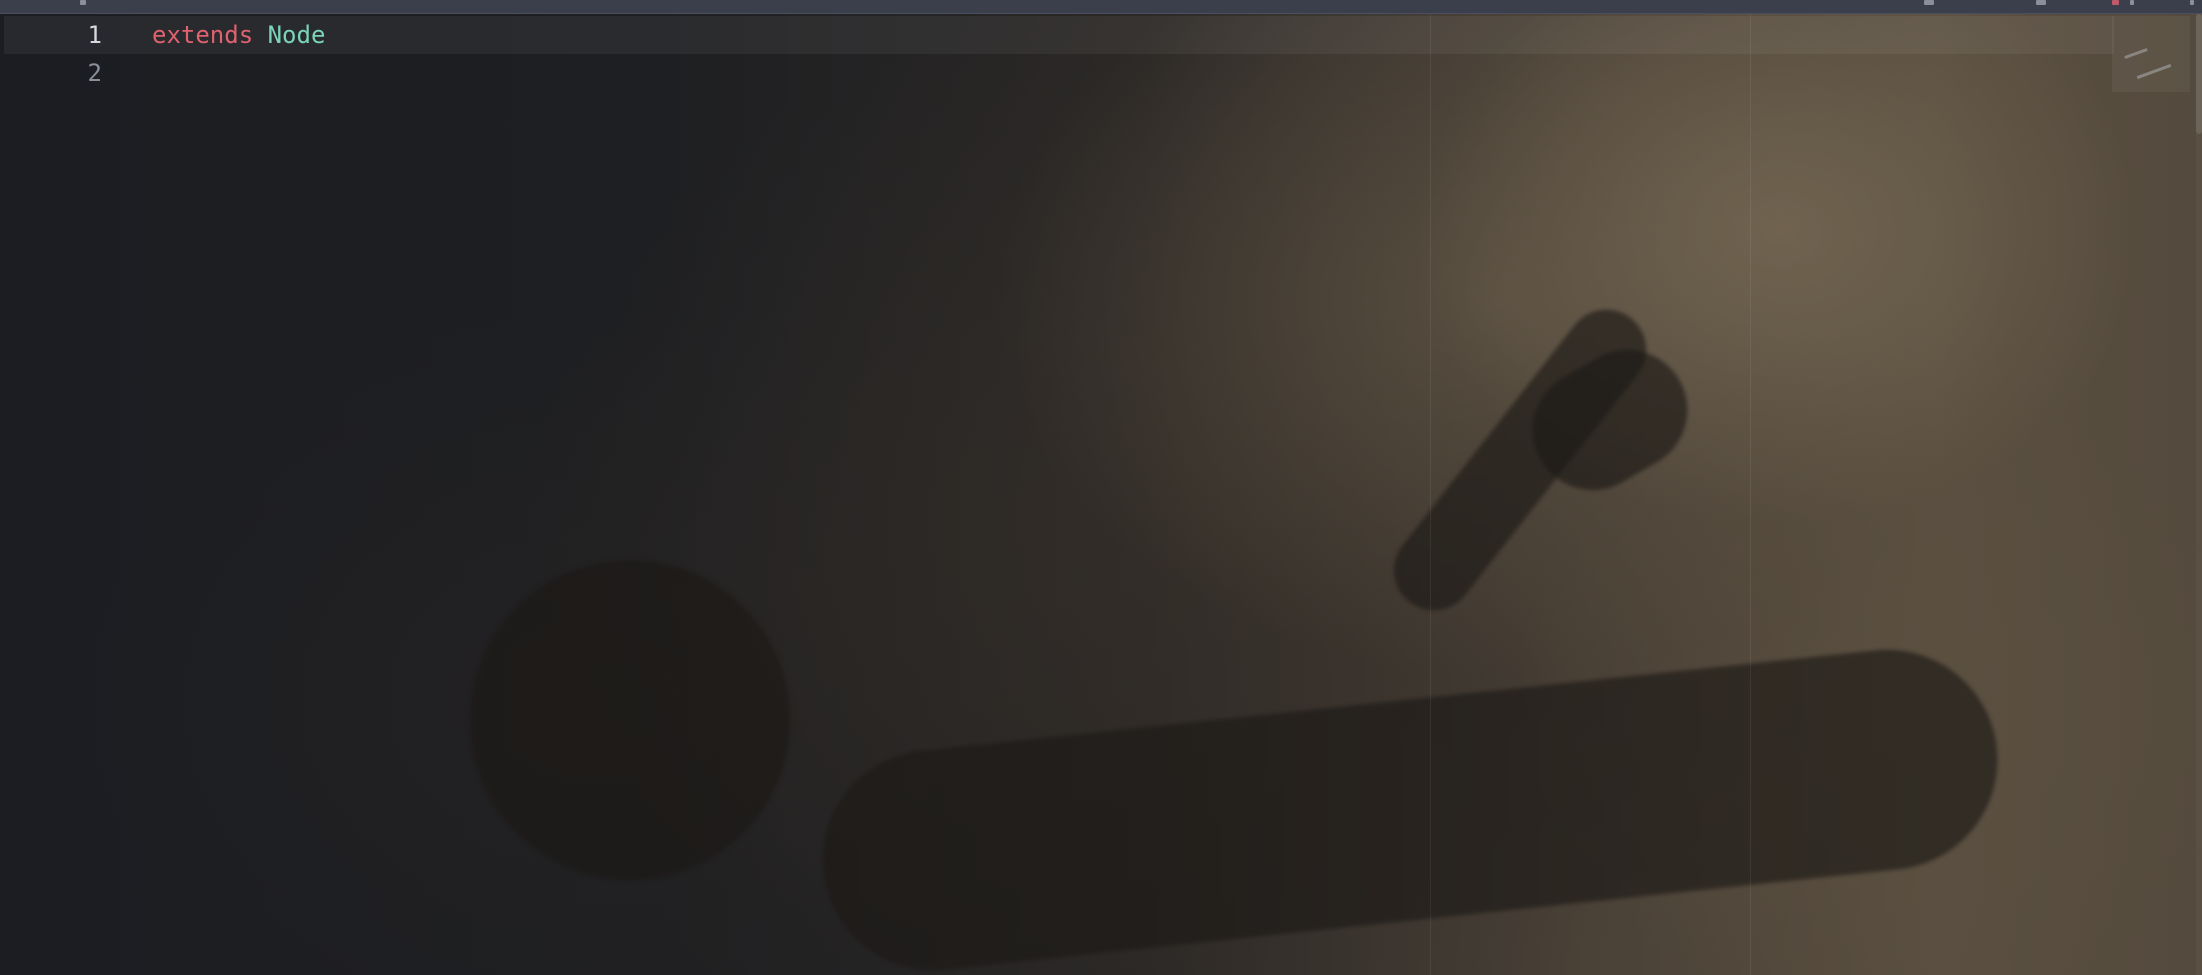 Image resolution: width=2202 pixels, height=975 pixels. I want to click on type-token: Node, so click(296, 35).